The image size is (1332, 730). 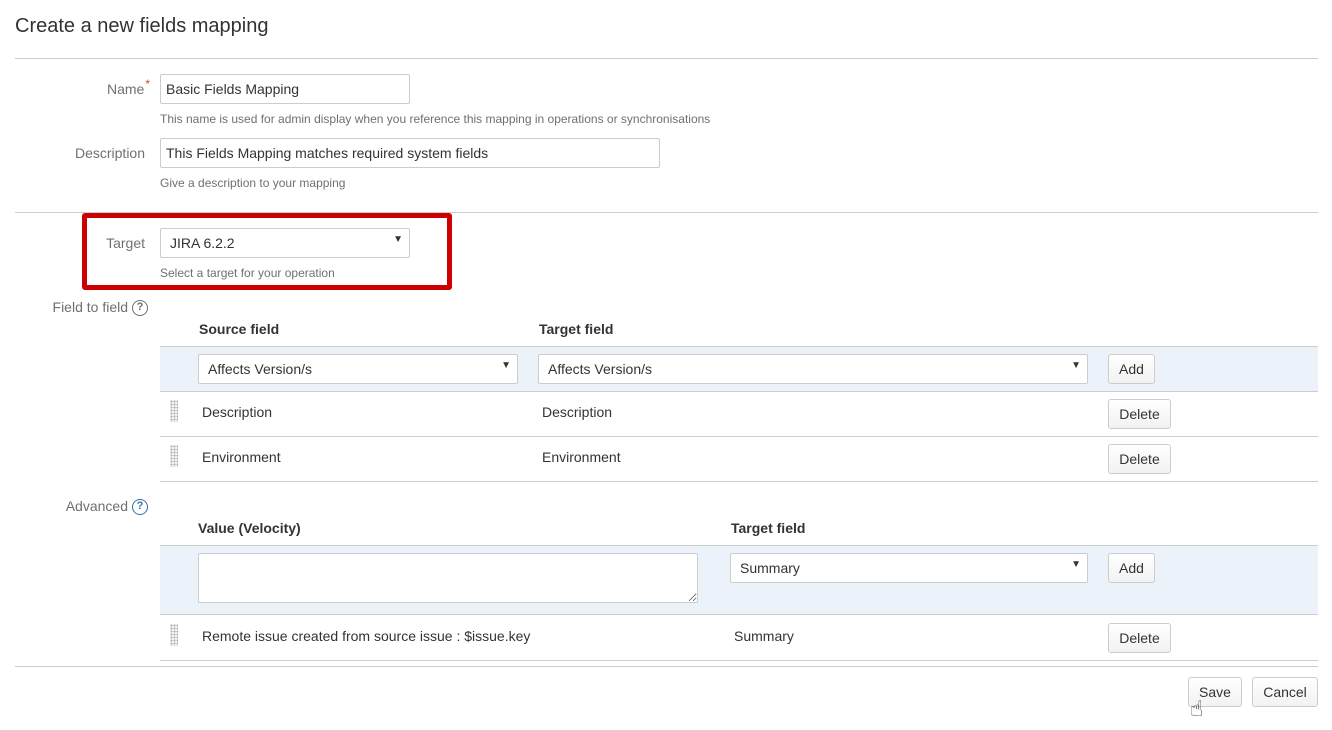 What do you see at coordinates (147, 84) in the screenshot?
I see `required-mark: *` at bounding box center [147, 84].